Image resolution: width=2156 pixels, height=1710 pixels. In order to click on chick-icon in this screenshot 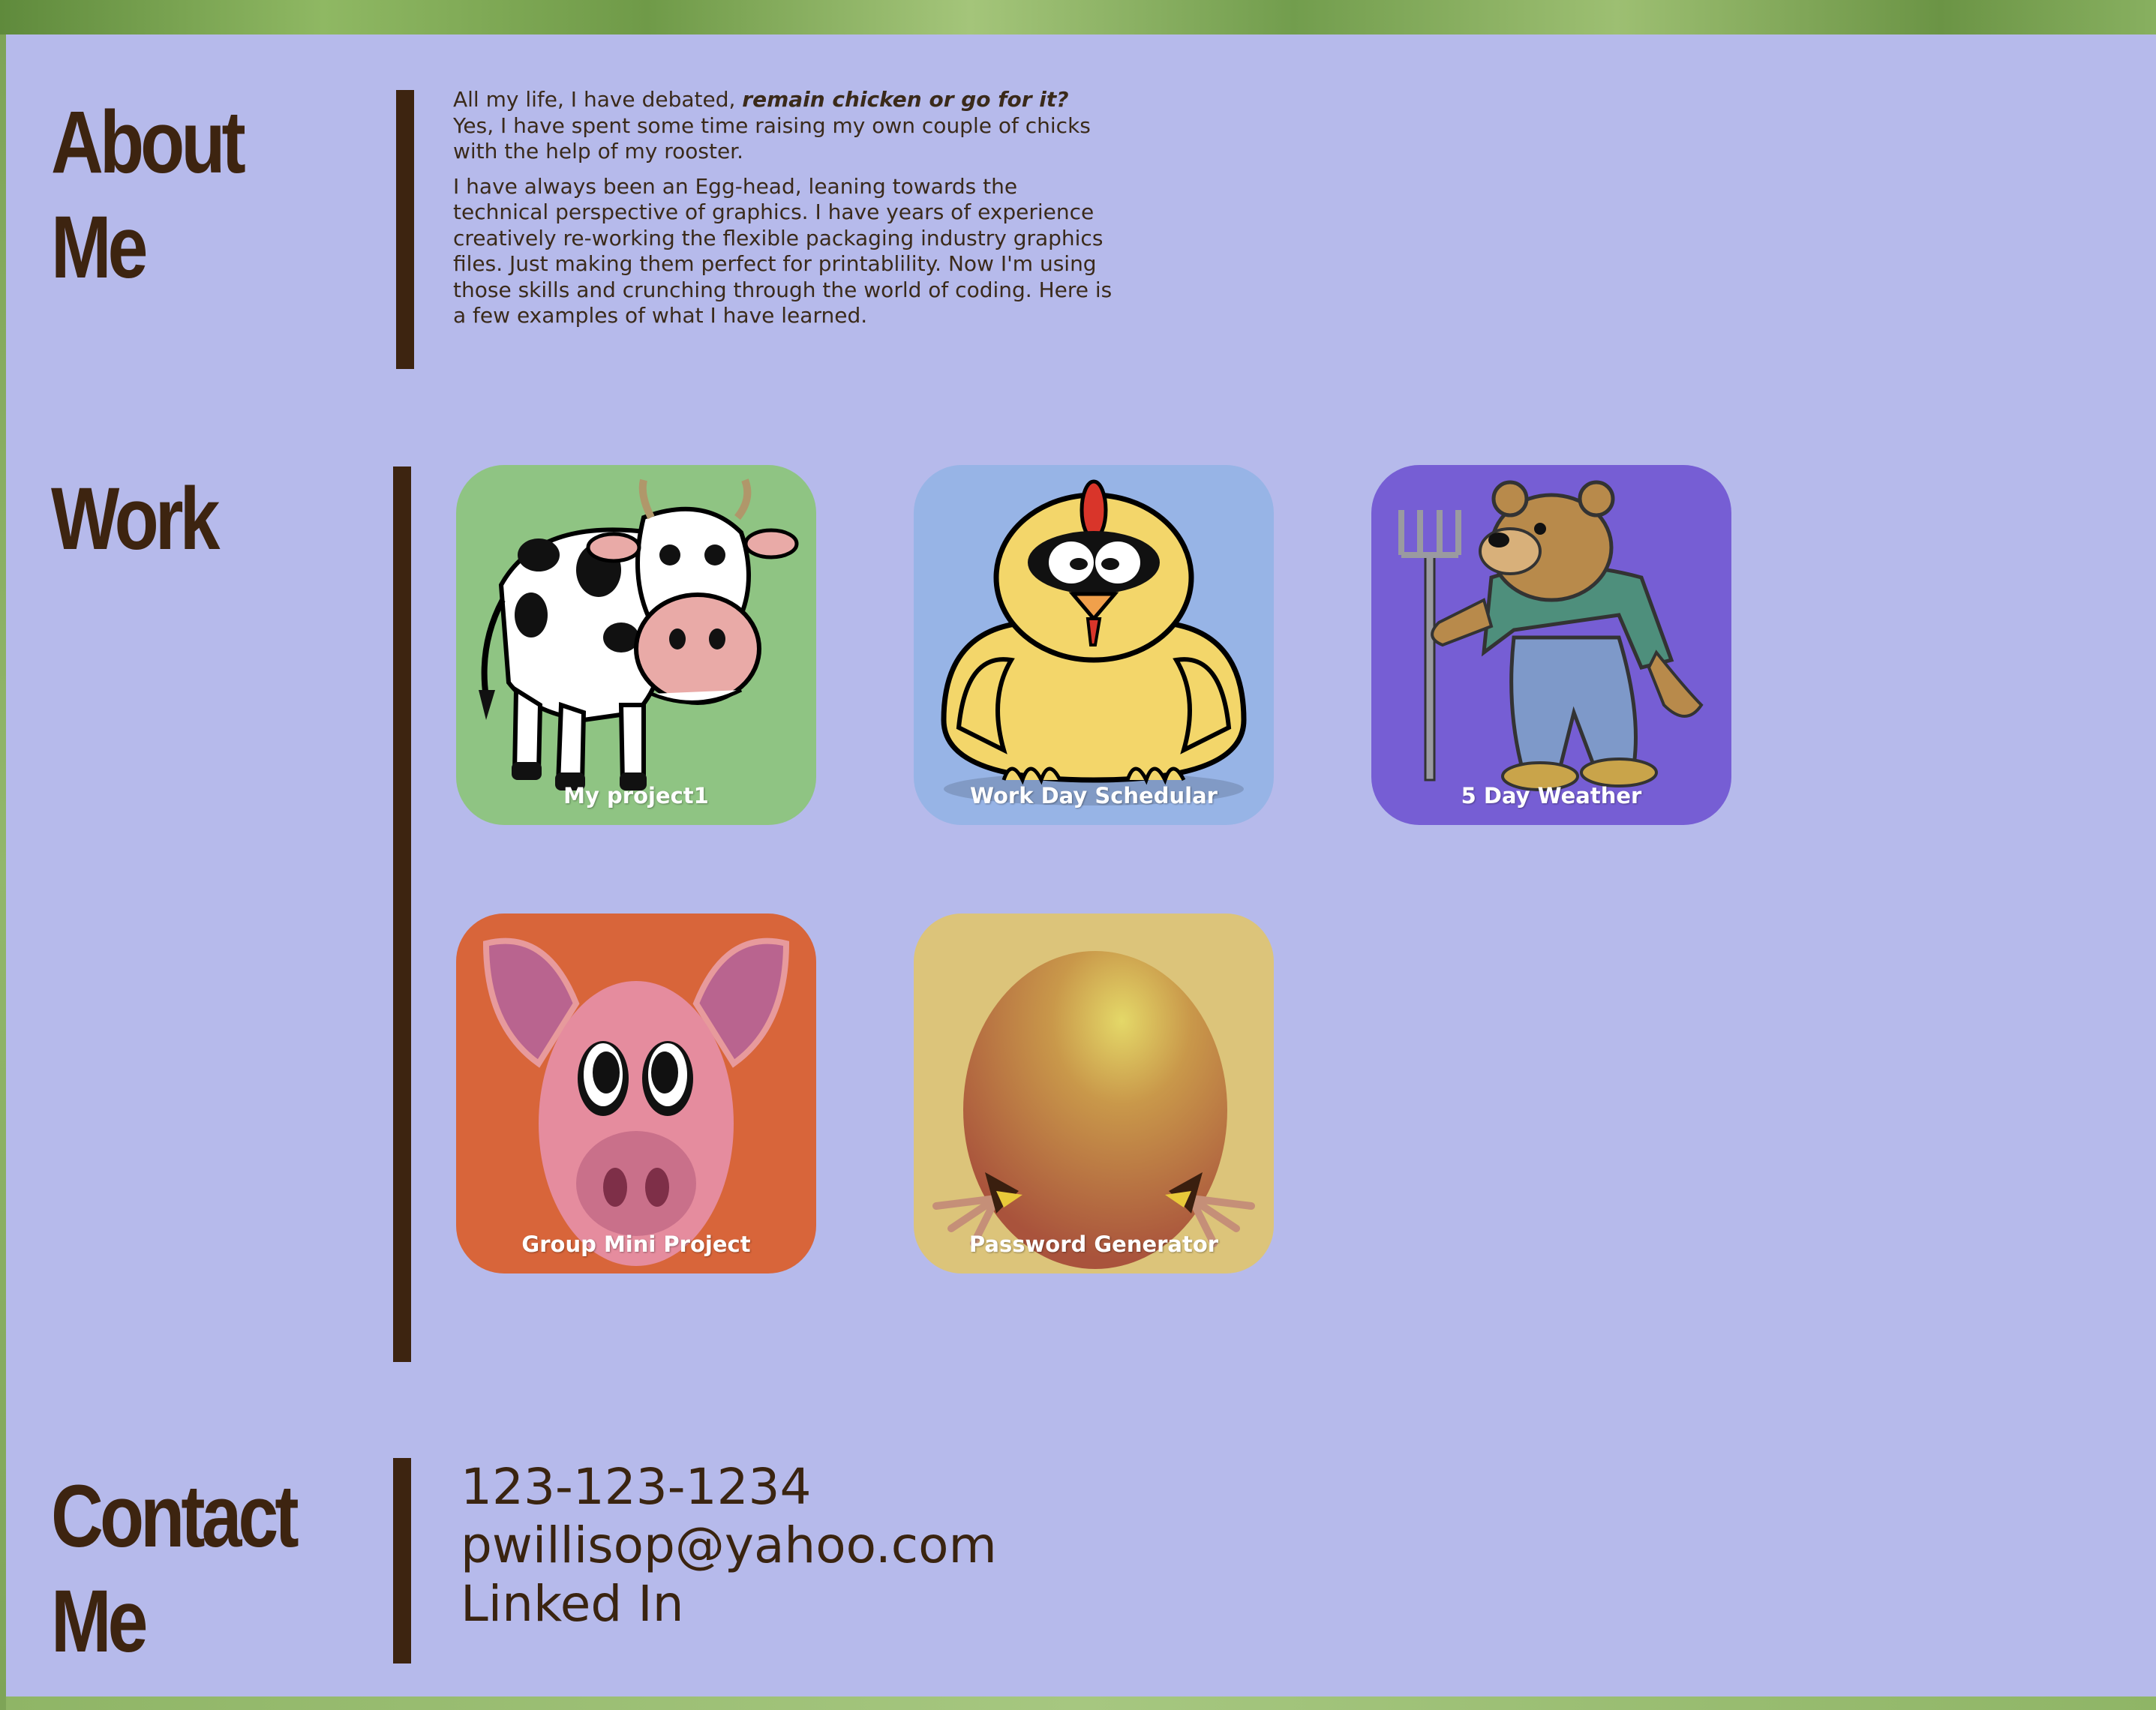, I will do `click(1094, 645)`.